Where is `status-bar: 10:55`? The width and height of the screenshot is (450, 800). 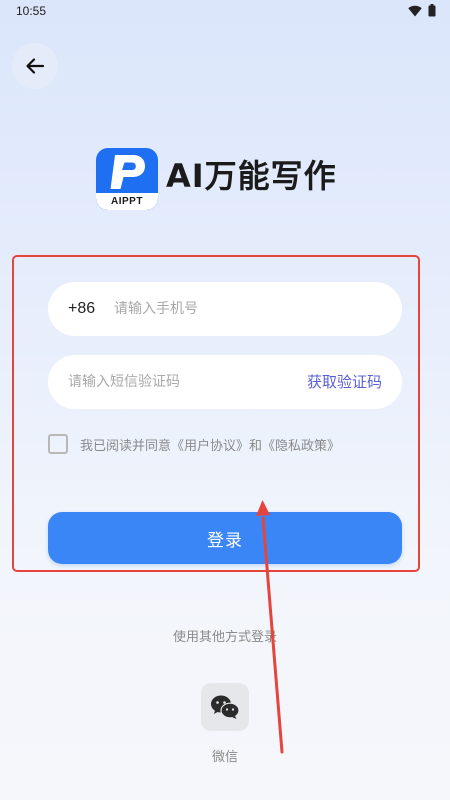
status-bar: 10:55 is located at coordinates (225, 11).